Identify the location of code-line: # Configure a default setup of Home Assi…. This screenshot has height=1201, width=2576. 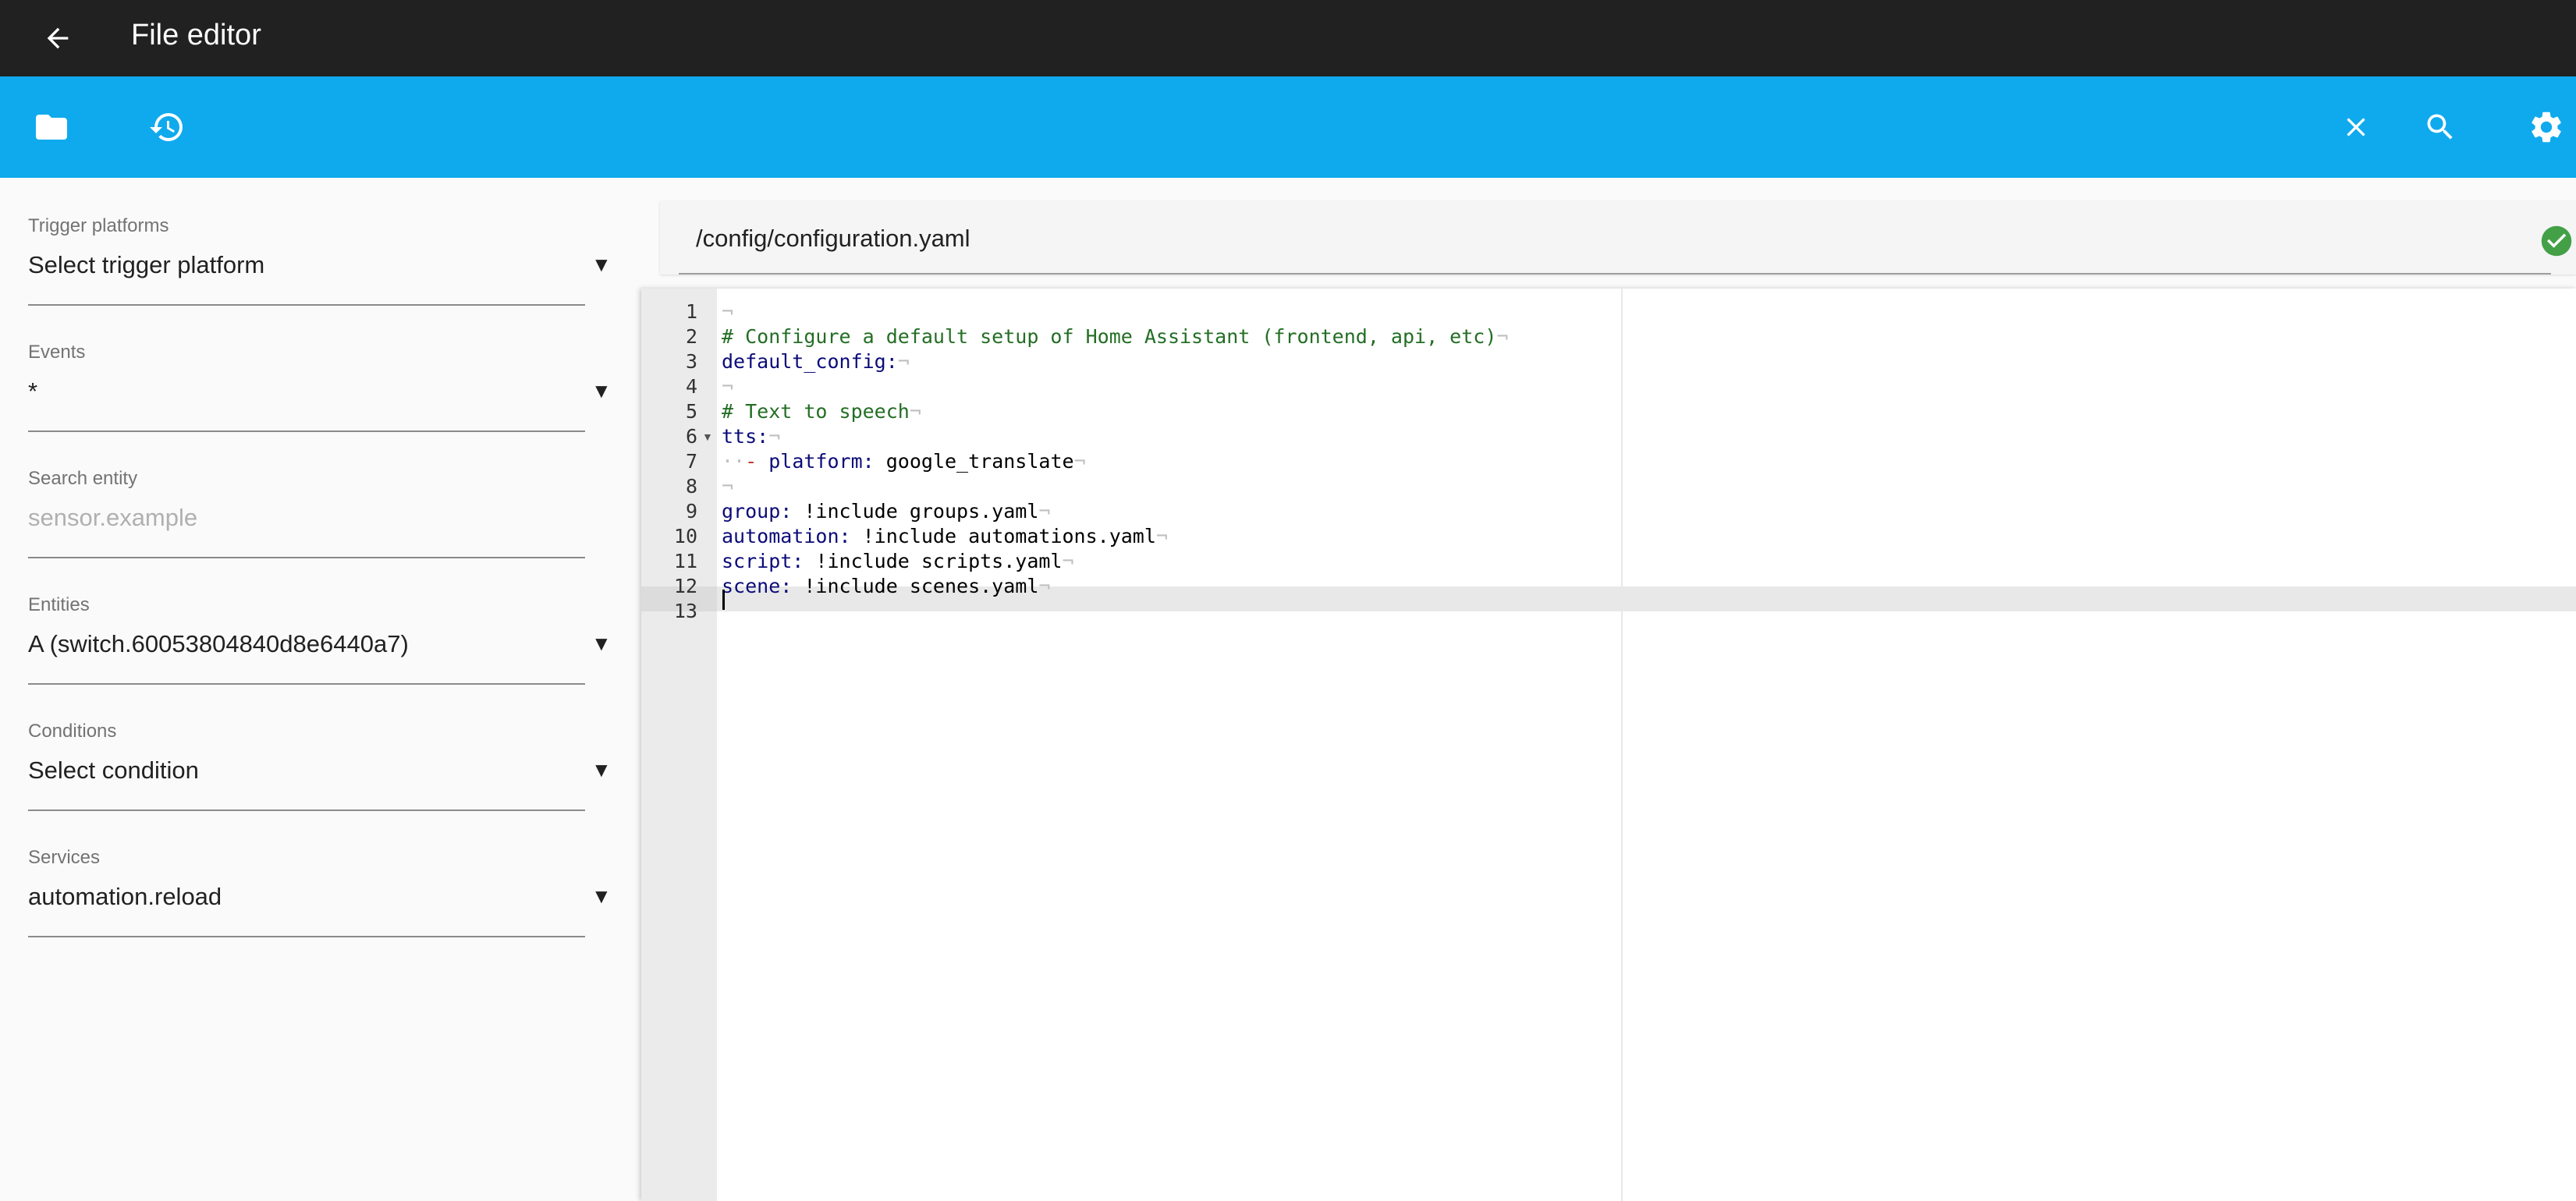
(1115, 336).